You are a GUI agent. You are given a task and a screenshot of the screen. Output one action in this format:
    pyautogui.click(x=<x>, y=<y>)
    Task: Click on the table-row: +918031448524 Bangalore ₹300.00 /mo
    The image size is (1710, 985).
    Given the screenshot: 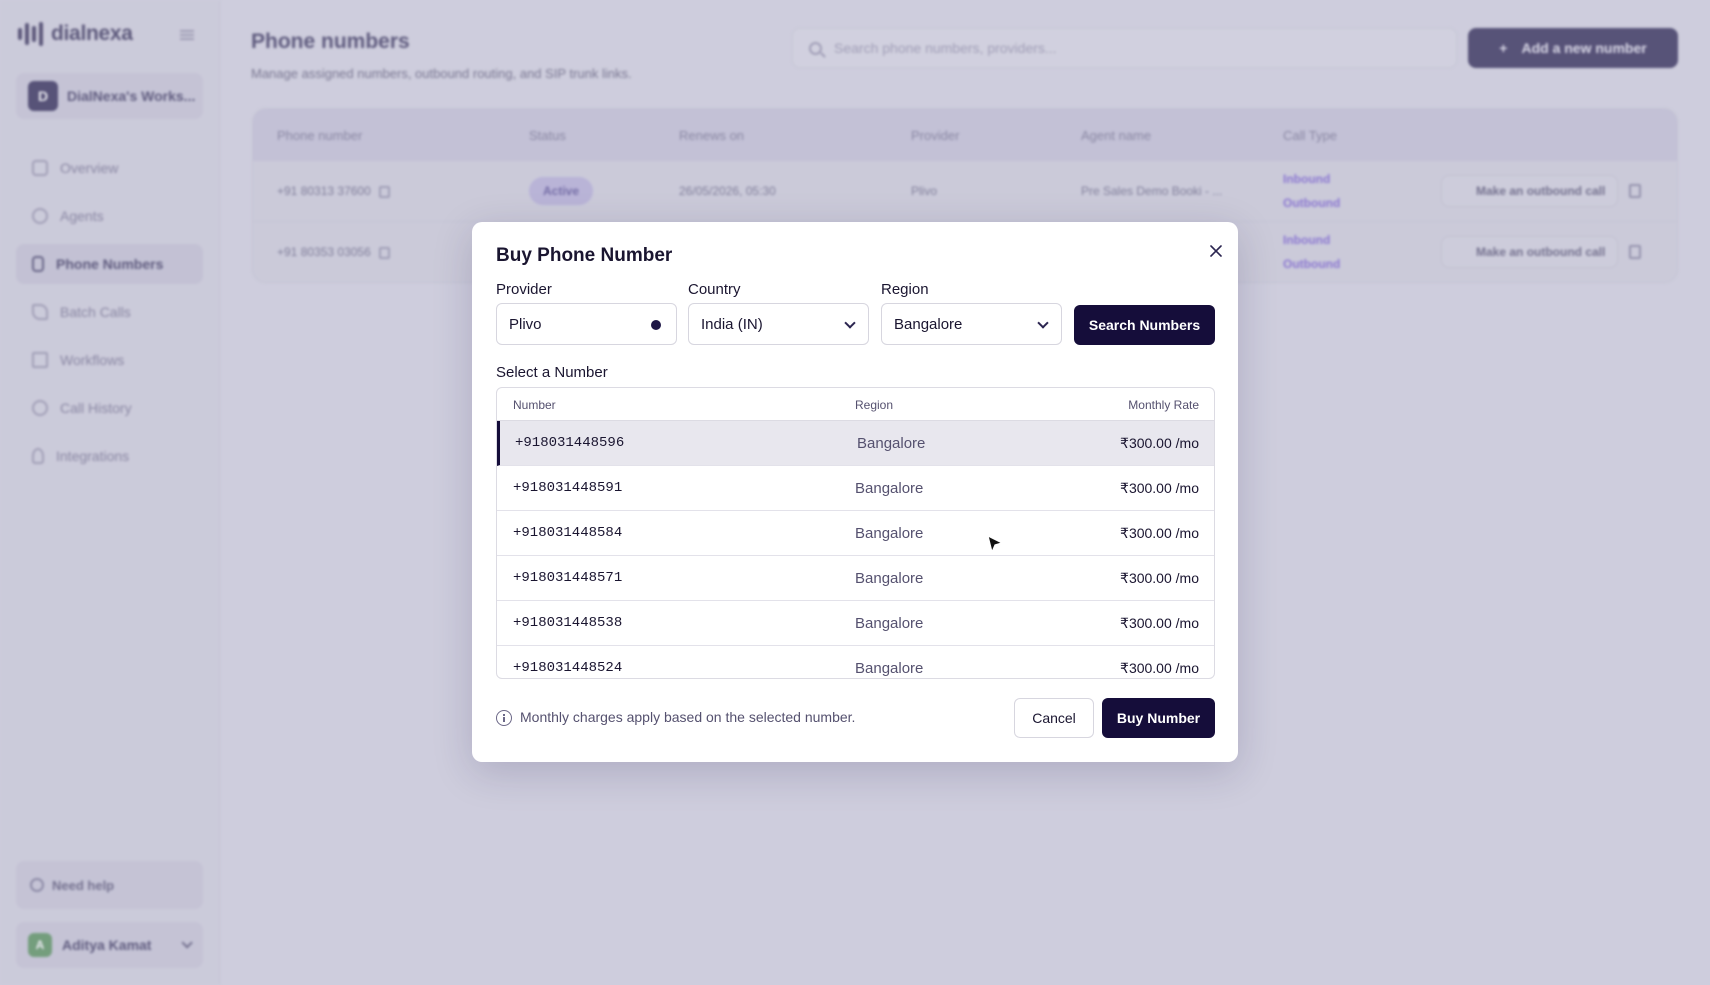 What is the action you would take?
    pyautogui.click(x=855, y=662)
    